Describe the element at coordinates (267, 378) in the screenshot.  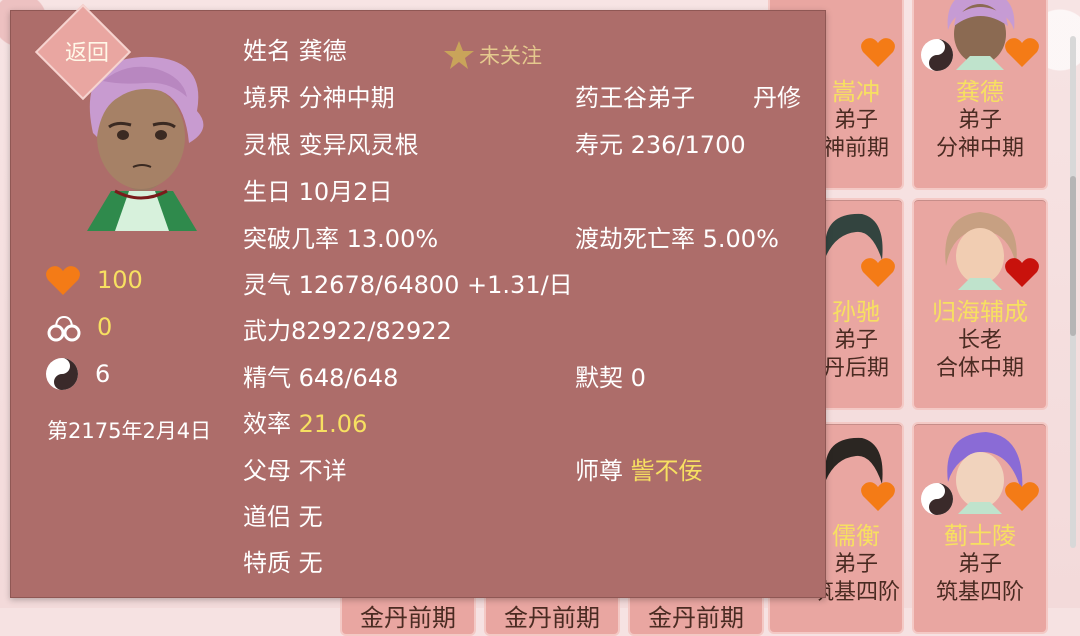
I see `essence-label: 精气` at that location.